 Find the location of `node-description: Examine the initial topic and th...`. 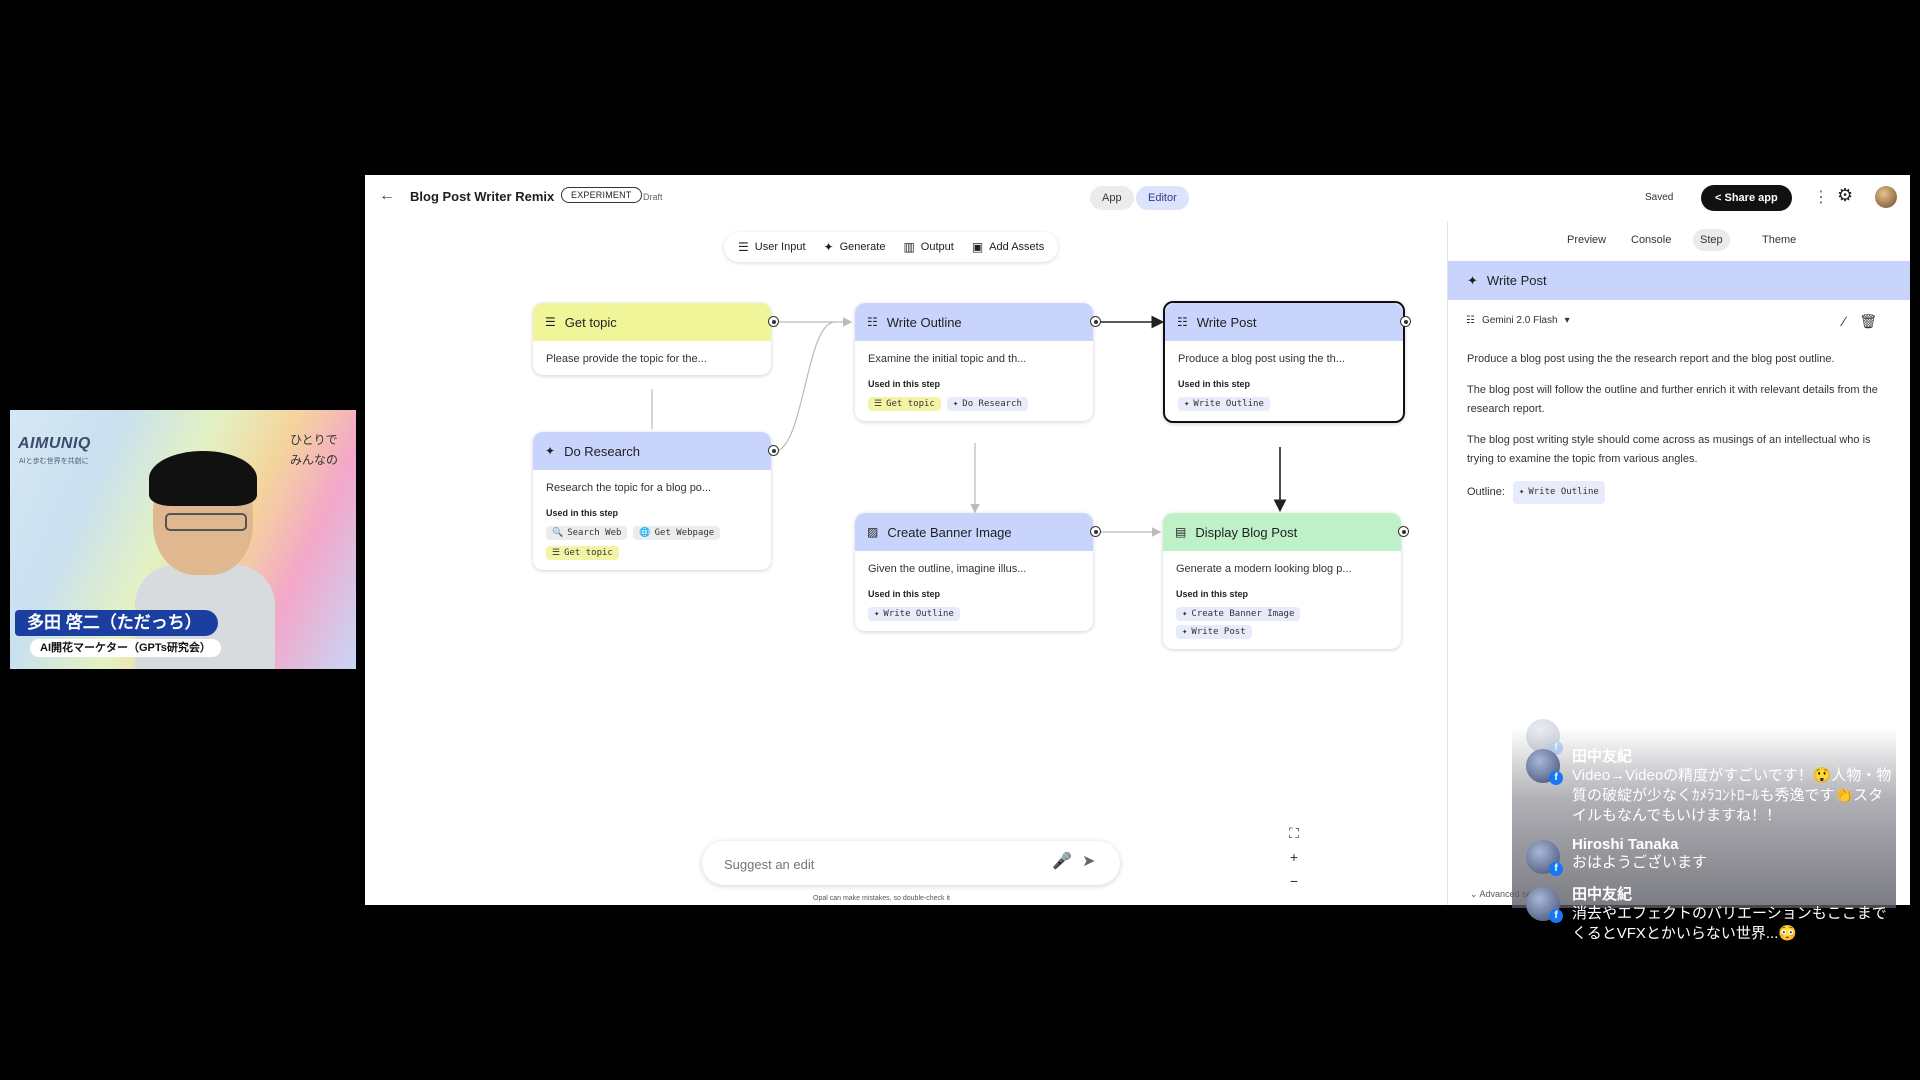

node-description: Examine the initial topic and th... is located at coordinates (947, 359).